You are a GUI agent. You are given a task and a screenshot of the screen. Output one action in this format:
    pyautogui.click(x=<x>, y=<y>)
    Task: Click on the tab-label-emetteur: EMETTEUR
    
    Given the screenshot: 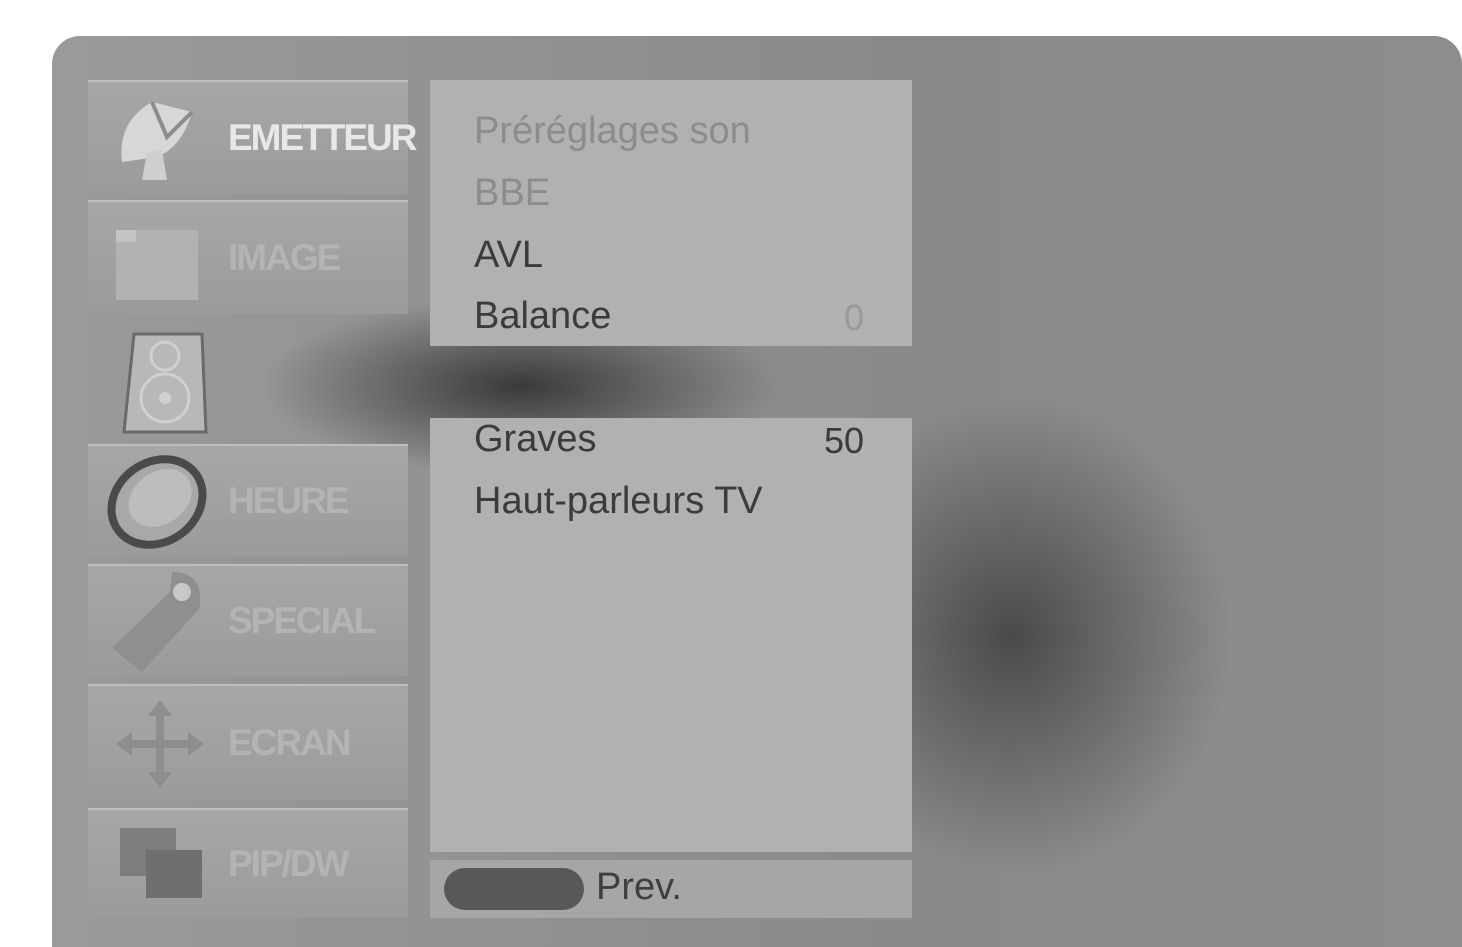 What is the action you would take?
    pyautogui.click(x=322, y=137)
    